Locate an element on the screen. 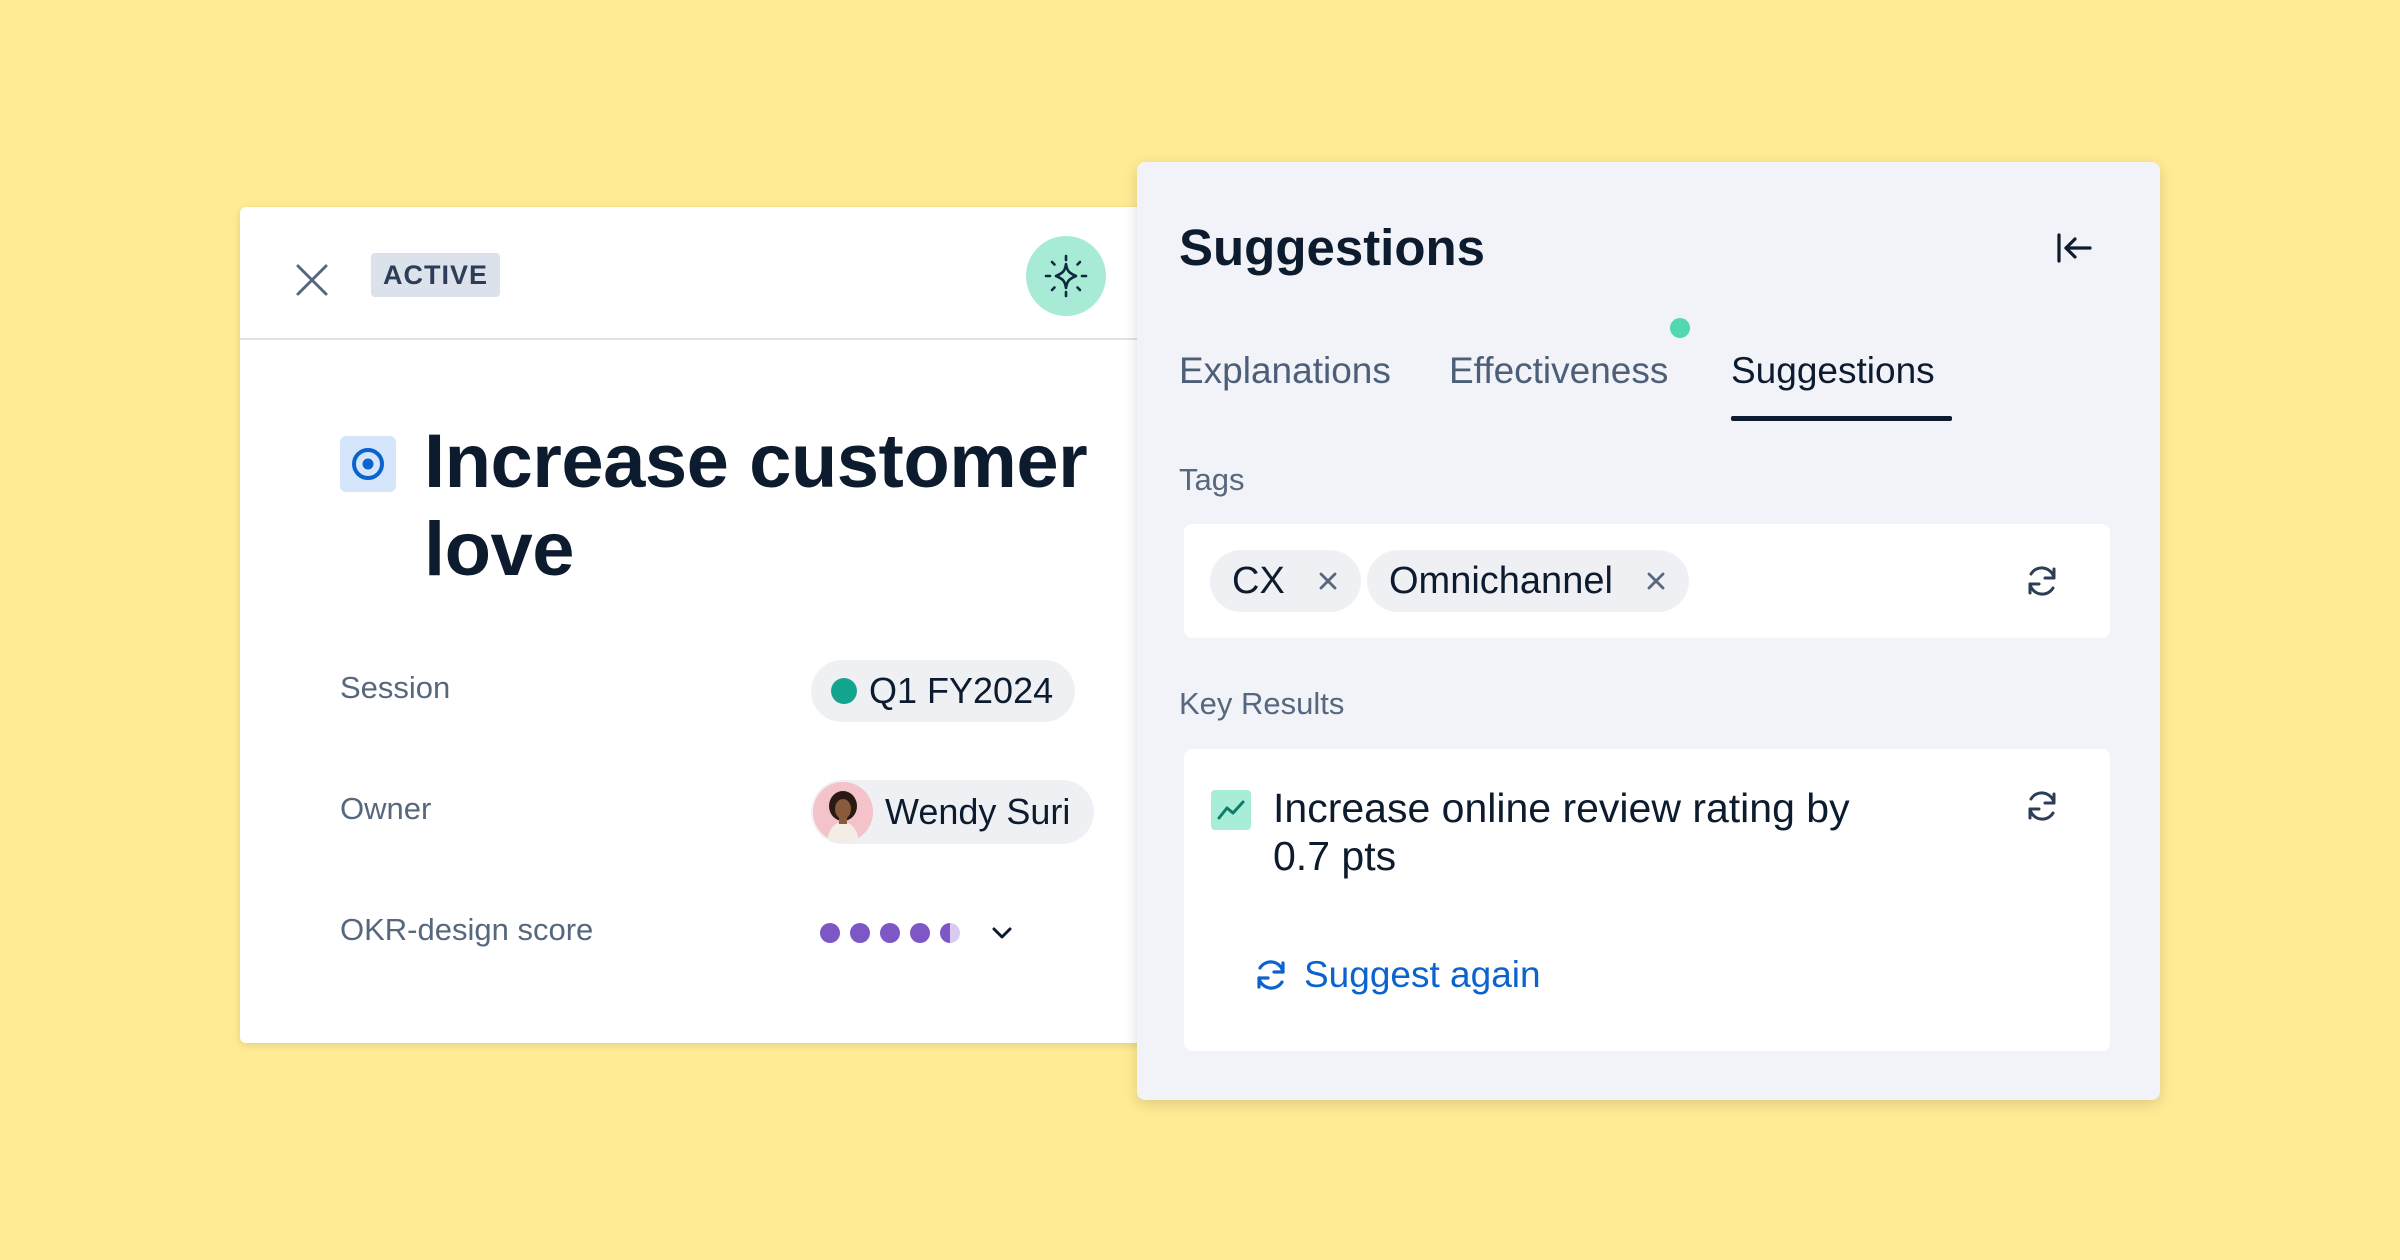 Image resolution: width=2400 pixels, height=1260 pixels. collapse-left-icon is located at coordinates (2074, 248).